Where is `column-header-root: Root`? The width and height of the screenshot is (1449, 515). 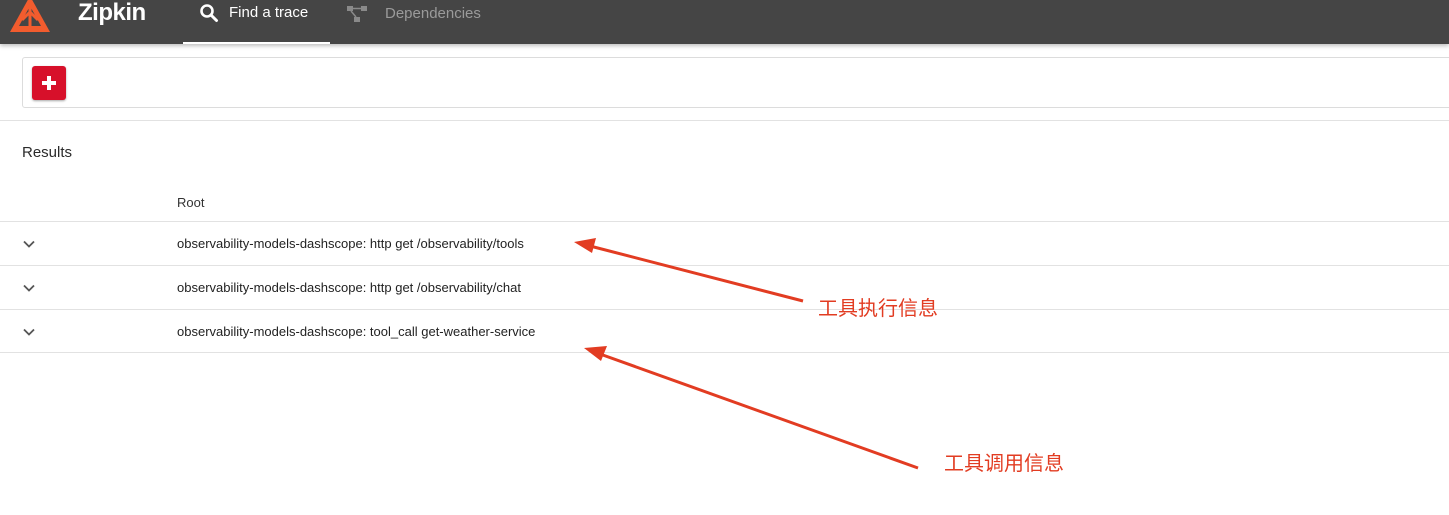 column-header-root: Root is located at coordinates (190, 202).